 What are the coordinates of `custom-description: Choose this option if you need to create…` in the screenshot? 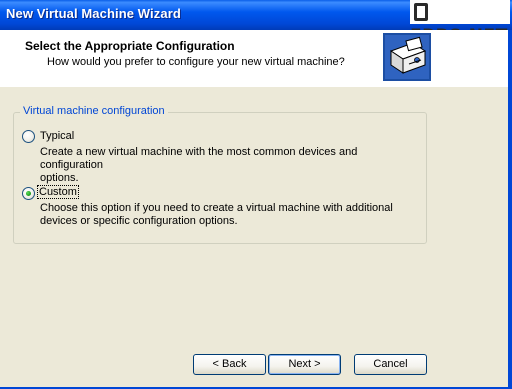 It's located at (230, 215).